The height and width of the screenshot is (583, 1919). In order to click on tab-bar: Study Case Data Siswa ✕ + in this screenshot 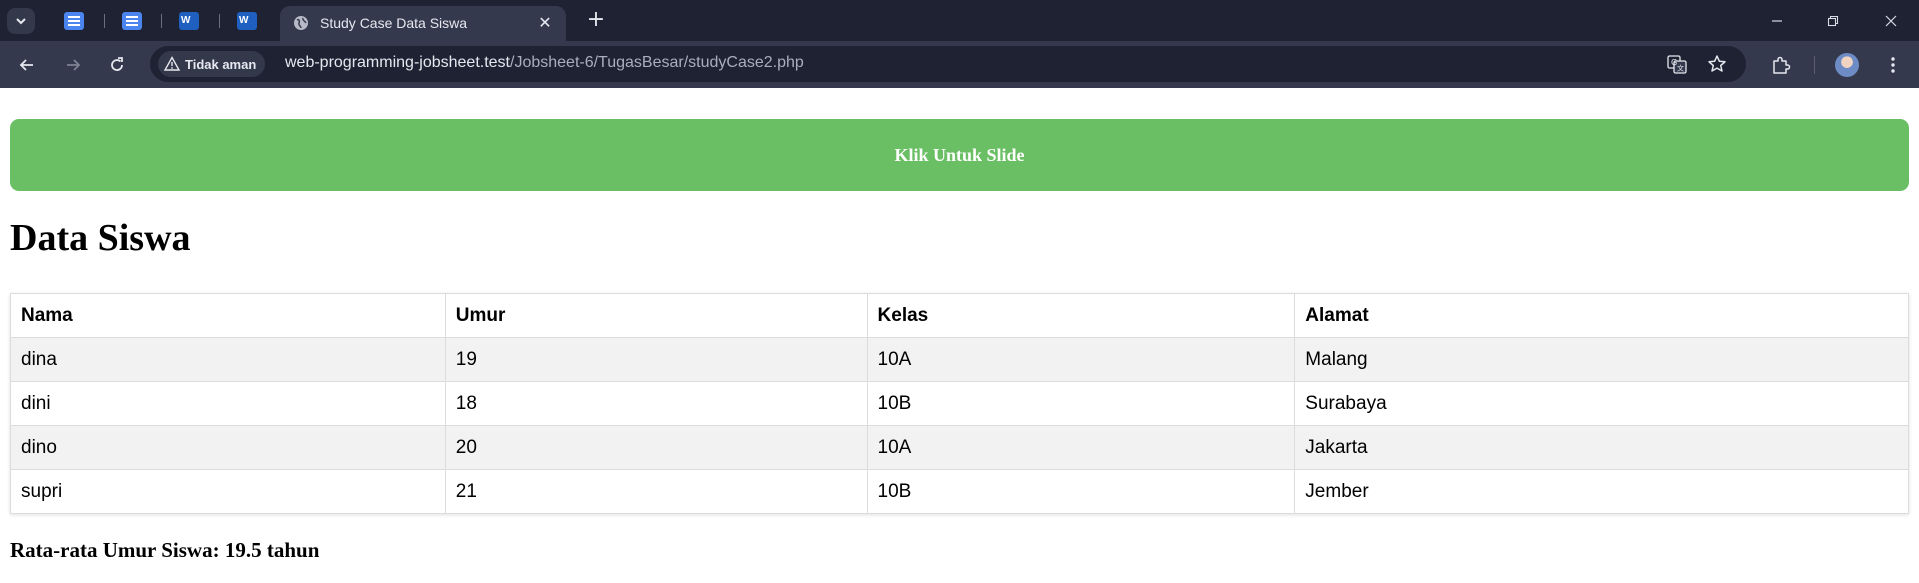, I will do `click(959, 20)`.